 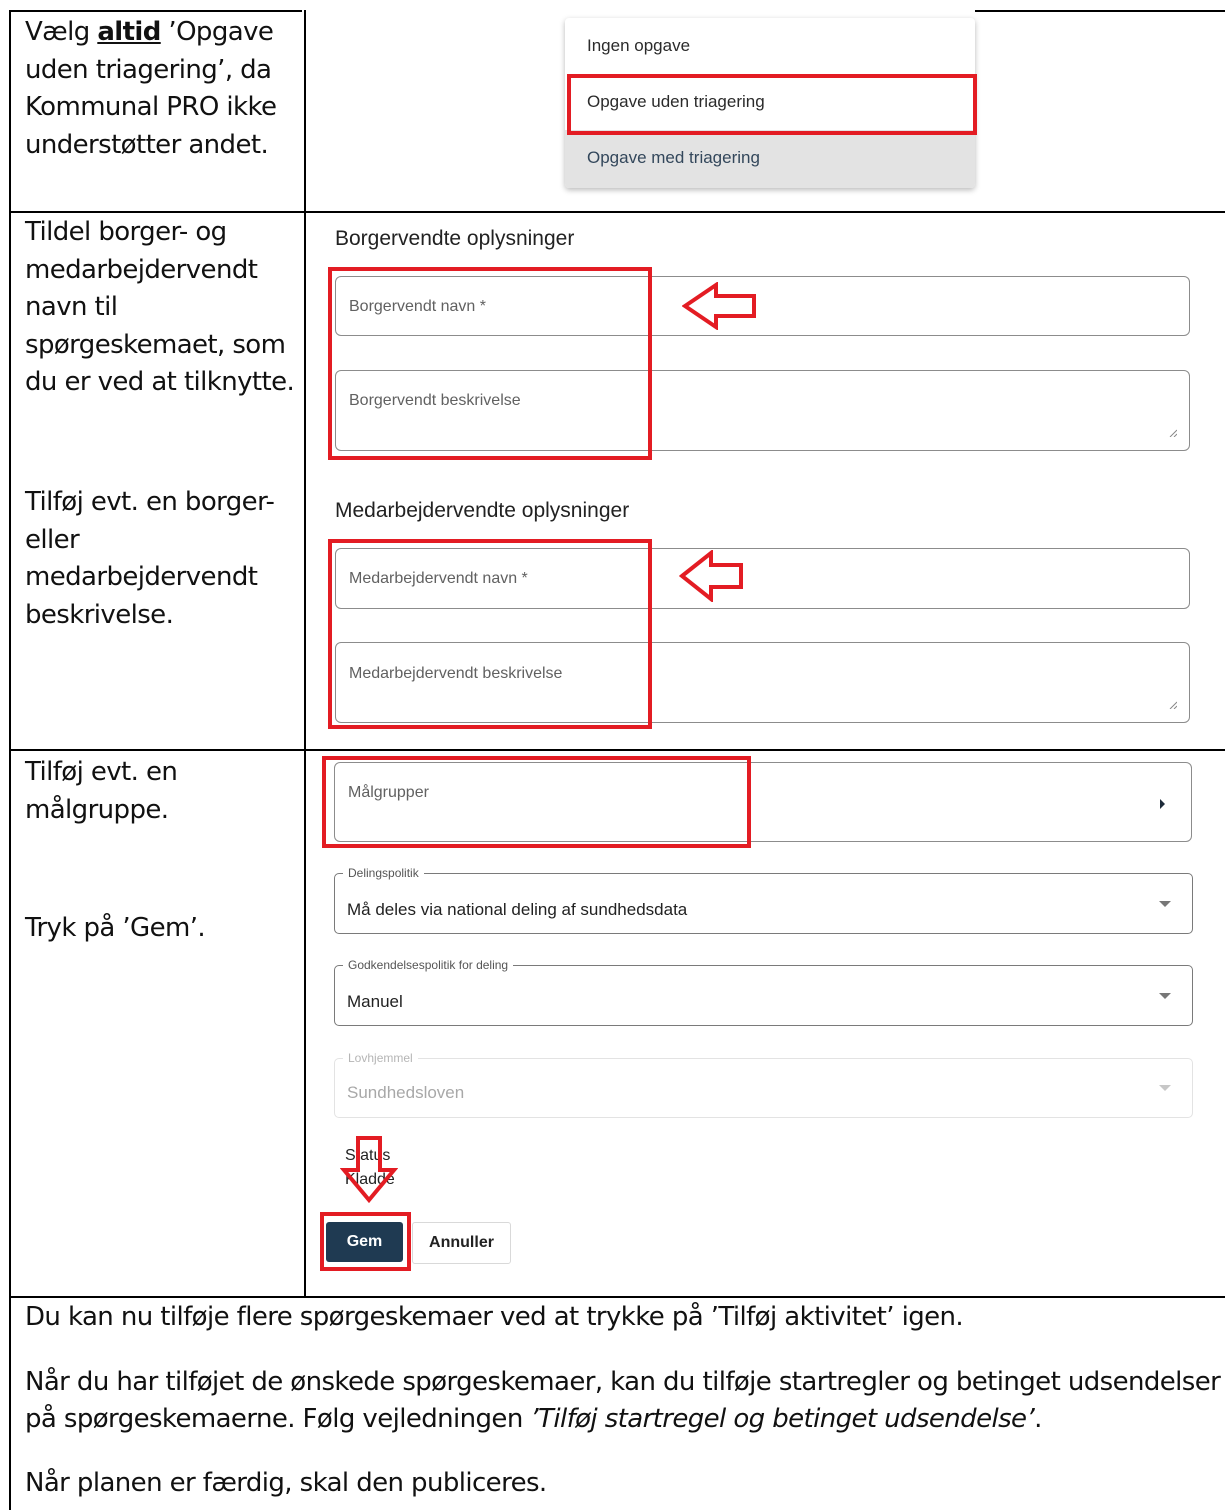 I want to click on highlight-task-without-triage, so click(x=772, y=104).